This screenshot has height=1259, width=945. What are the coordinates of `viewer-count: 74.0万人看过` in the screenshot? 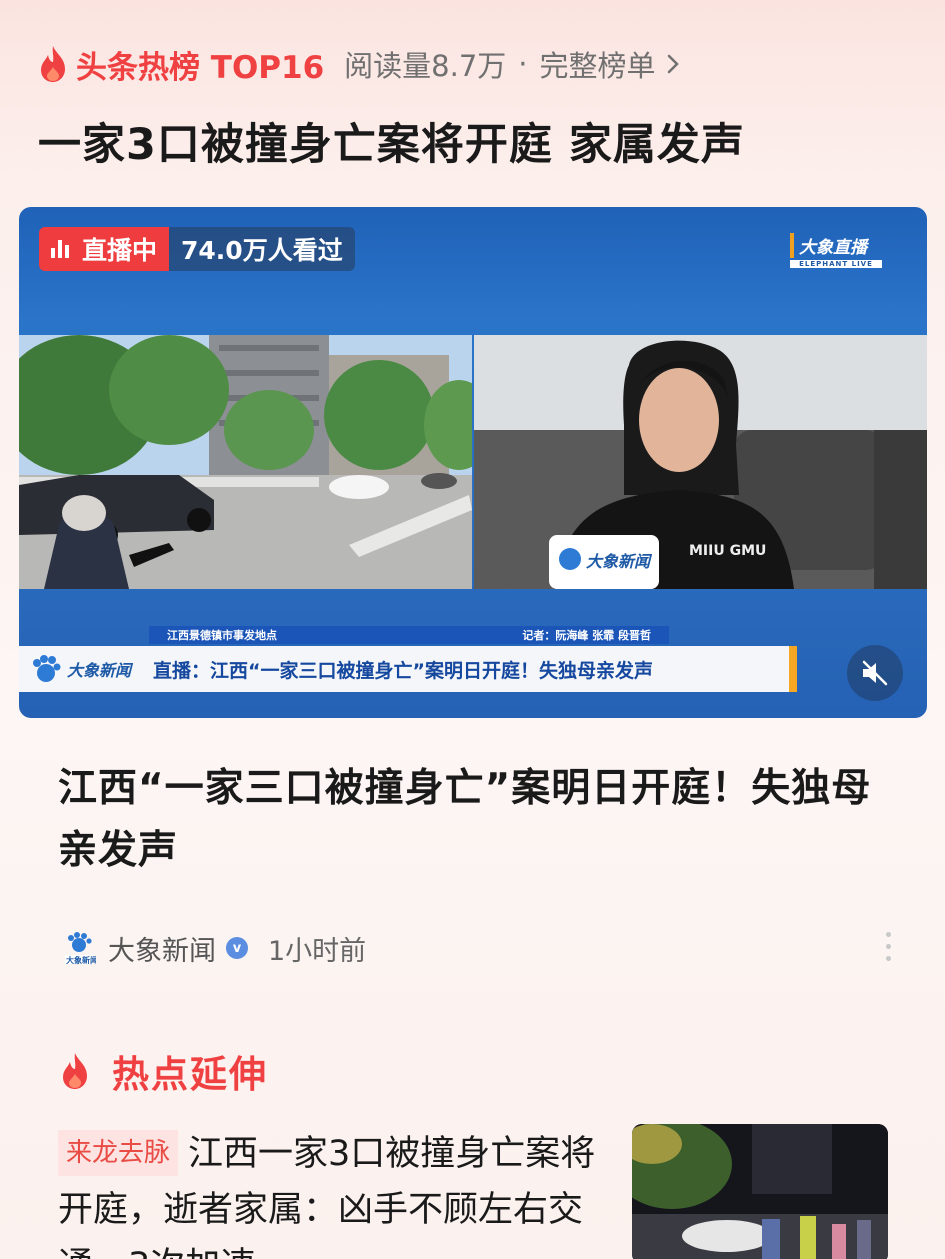 It's located at (262, 249).